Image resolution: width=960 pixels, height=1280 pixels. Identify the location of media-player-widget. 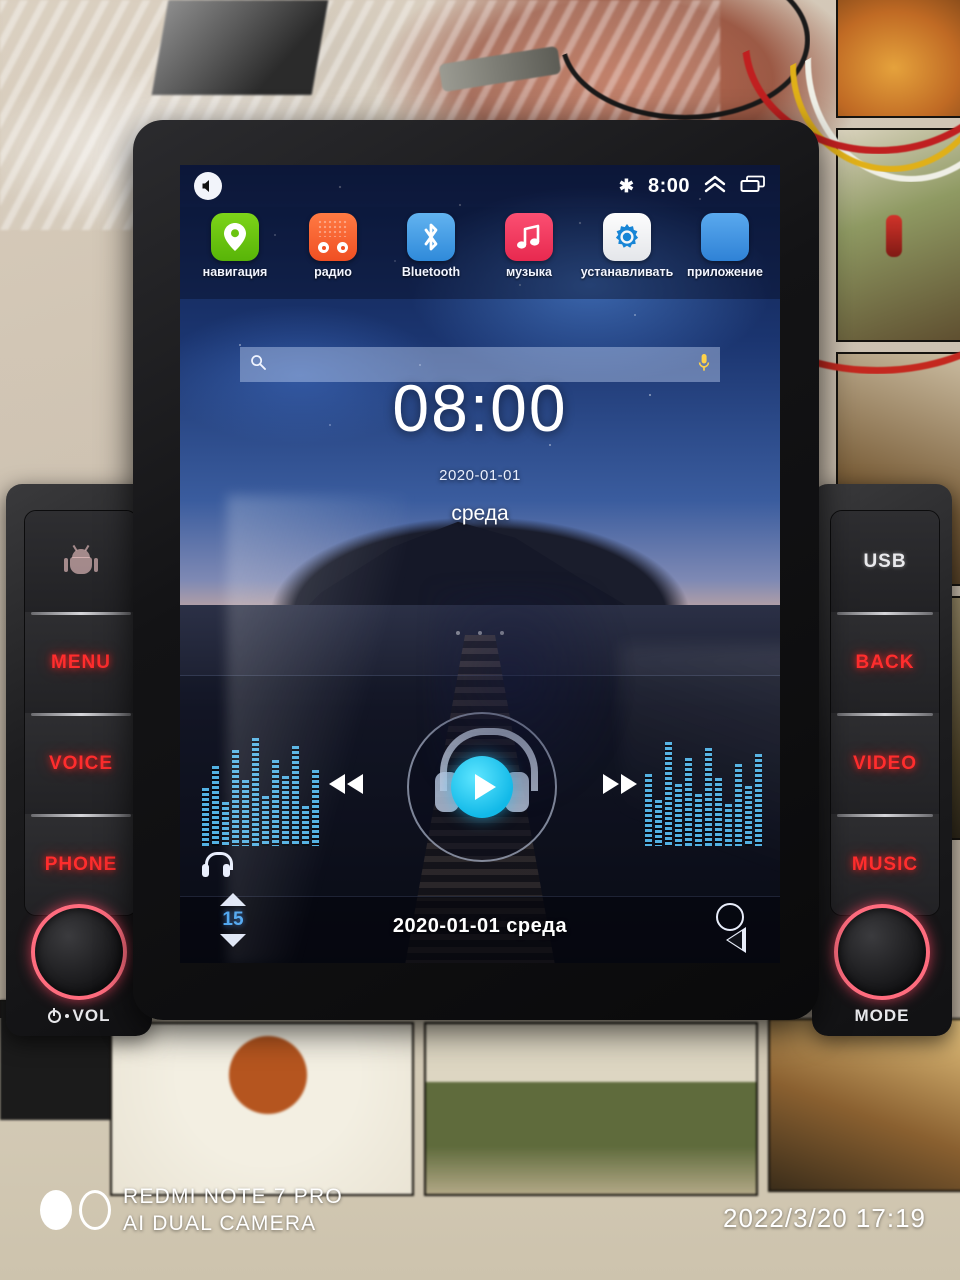
(480, 786).